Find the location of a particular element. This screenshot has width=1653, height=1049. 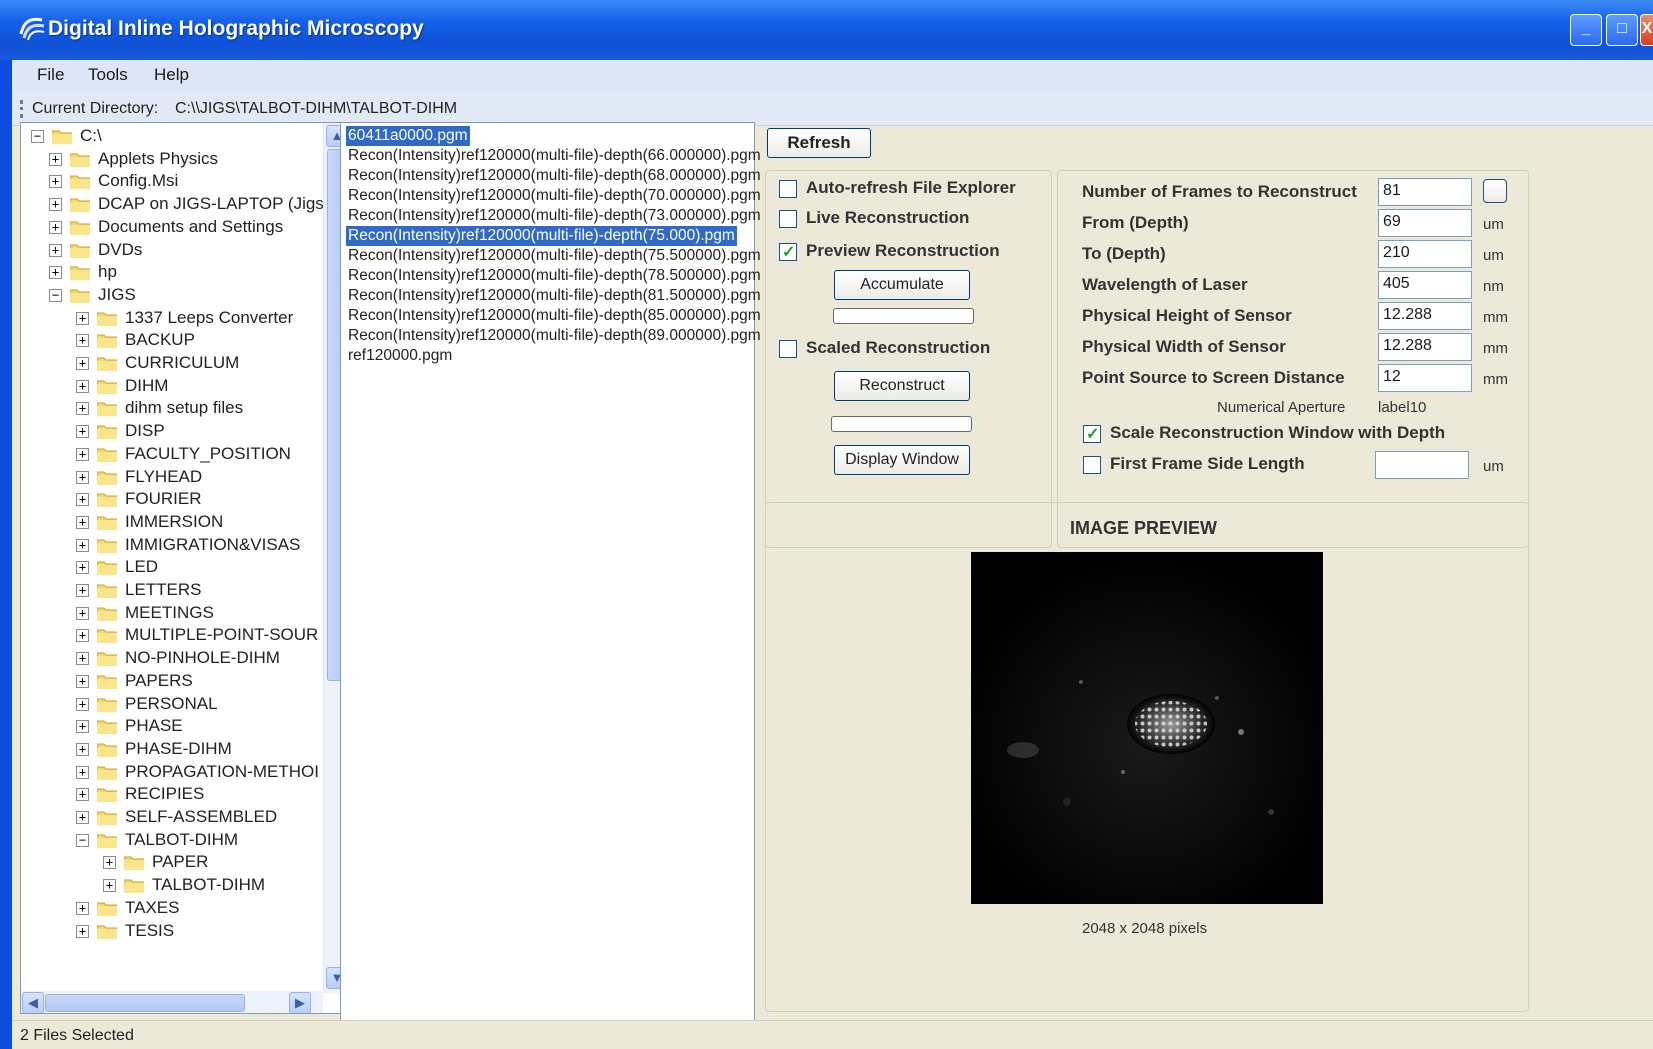

tree-item: + PERSONAL is located at coordinates (147, 704).